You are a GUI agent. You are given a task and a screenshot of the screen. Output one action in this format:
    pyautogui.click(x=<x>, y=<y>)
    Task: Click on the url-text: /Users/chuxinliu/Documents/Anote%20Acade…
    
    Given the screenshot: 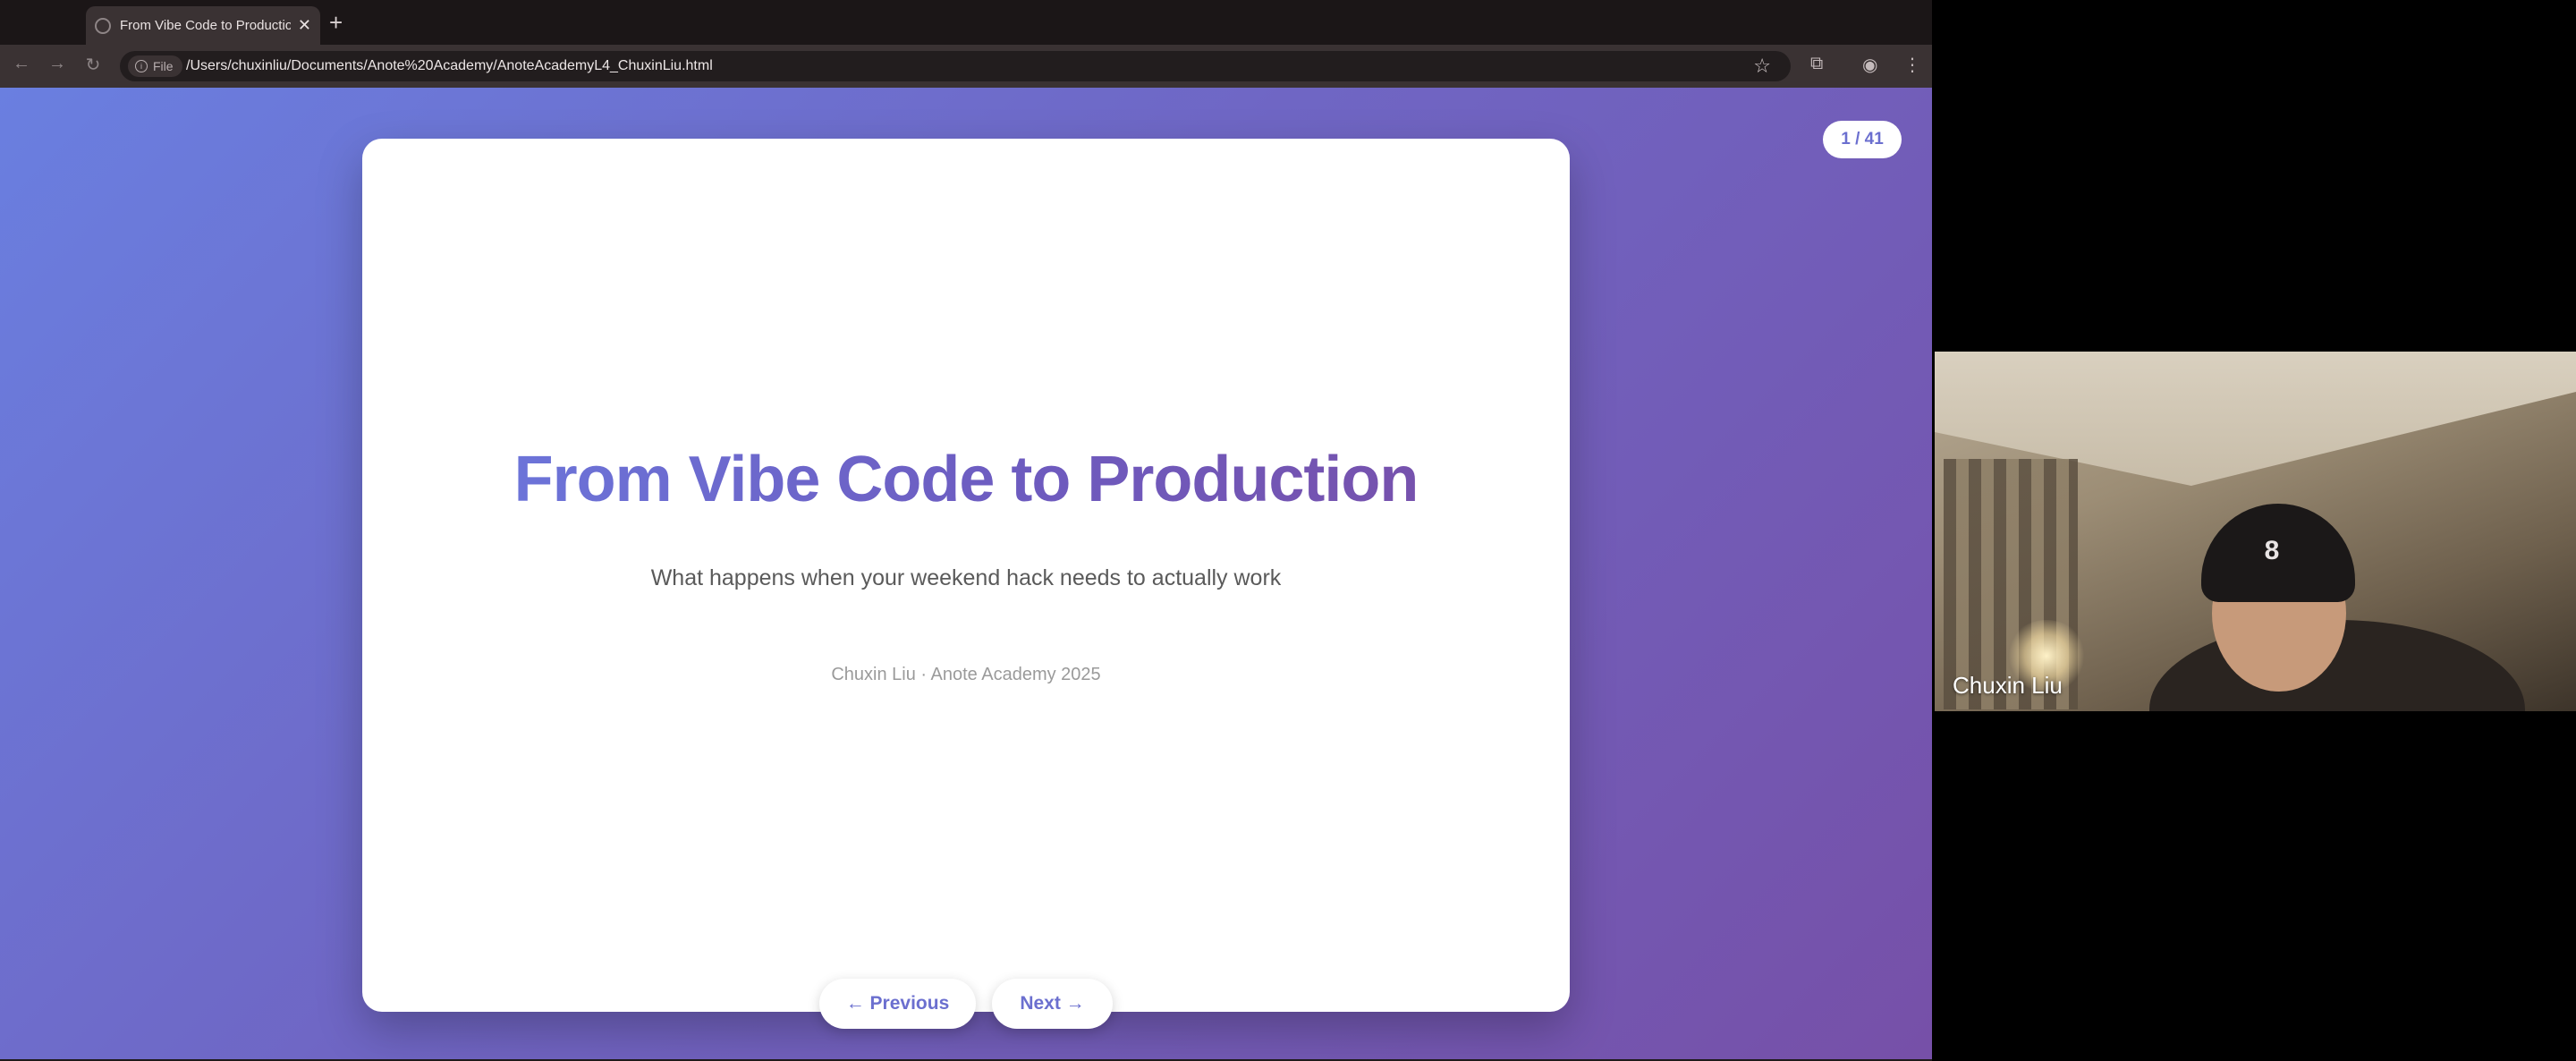 What is the action you would take?
    pyautogui.click(x=449, y=65)
    